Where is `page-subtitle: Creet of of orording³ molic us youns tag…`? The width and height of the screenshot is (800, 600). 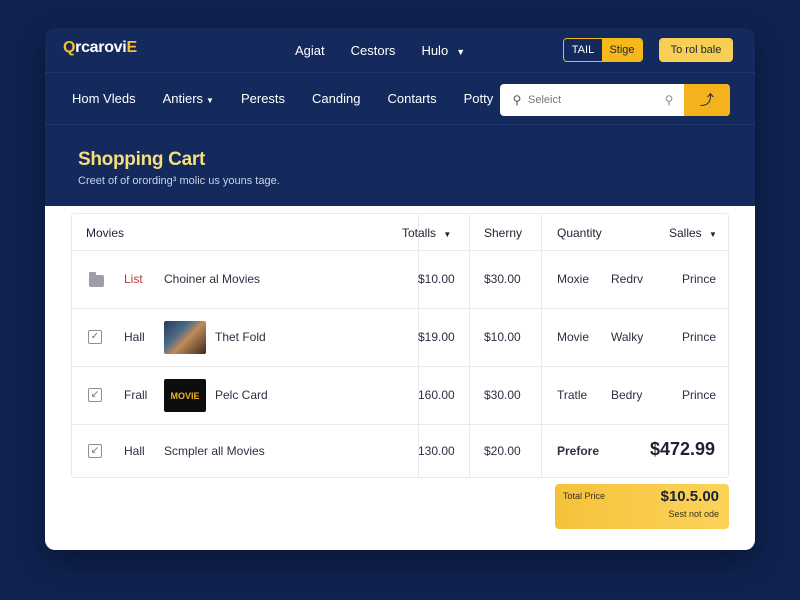
page-subtitle: Creet of of orording³ molic us youns tag… is located at coordinates (179, 181).